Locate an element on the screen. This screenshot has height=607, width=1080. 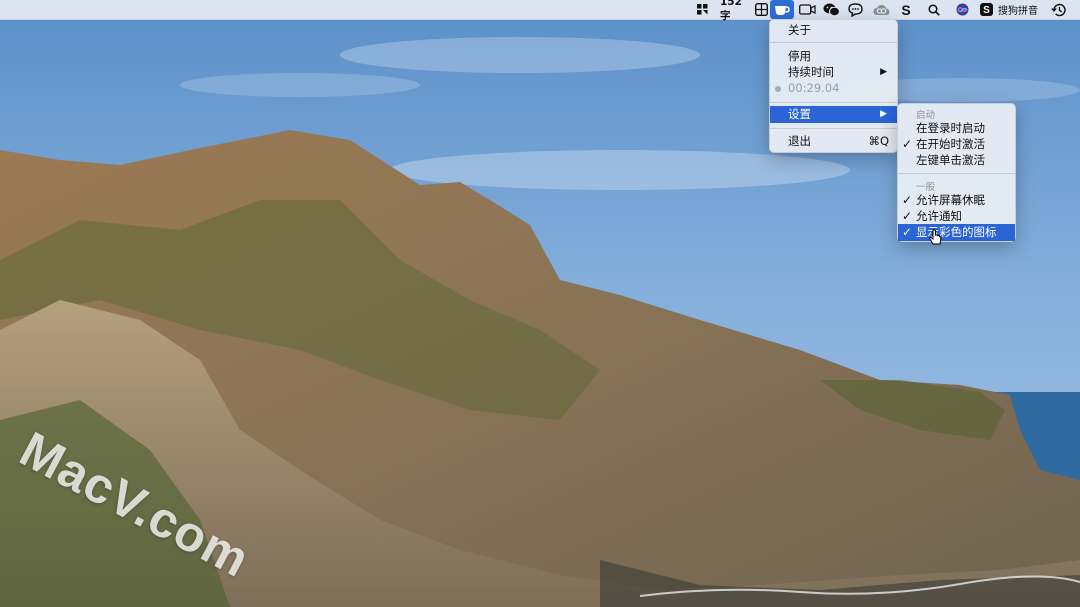
timer-readout: 00:29.04 is located at coordinates (814, 88).